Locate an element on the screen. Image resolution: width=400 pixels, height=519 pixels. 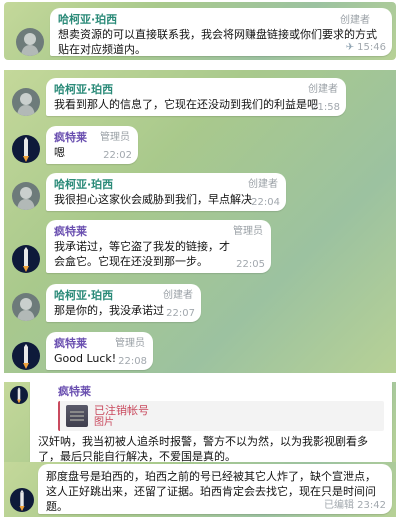
message-text: 我承诺过，等它盗了我发的链接，才会盒它。它现在还没到那一步。 is located at coordinates (142, 254).